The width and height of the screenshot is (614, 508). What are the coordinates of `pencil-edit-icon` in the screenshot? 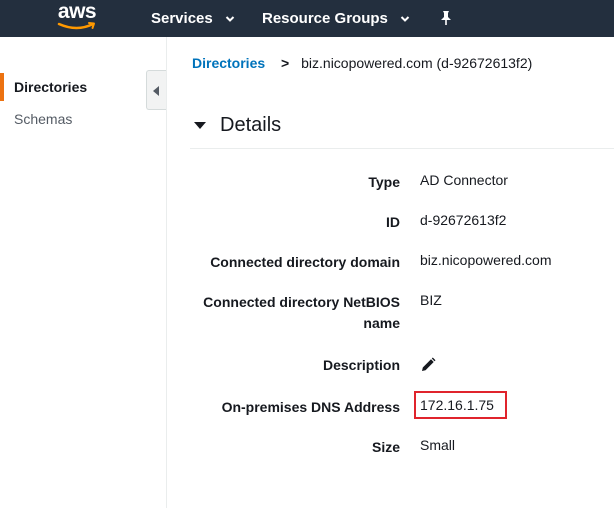 It's located at (428, 365).